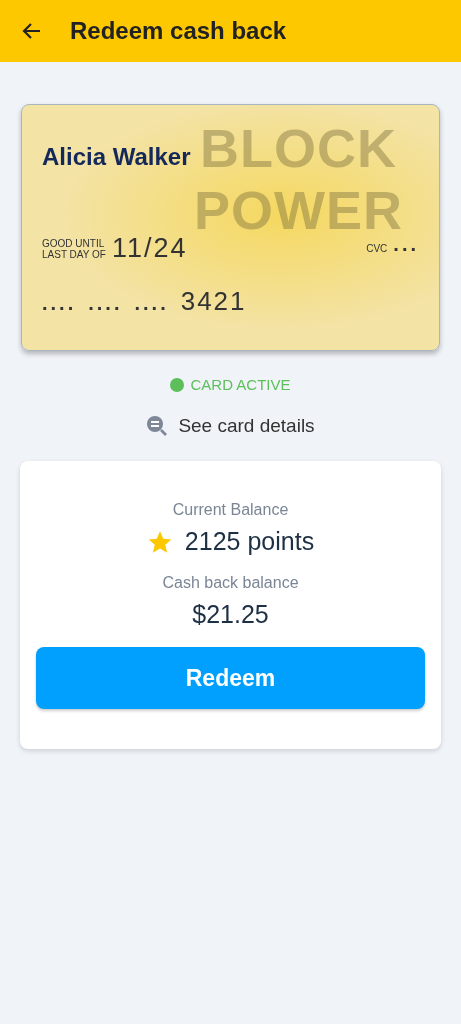 The image size is (461, 1024). Describe the element at coordinates (230, 614) in the screenshot. I see `cash-value: $21.25` at that location.